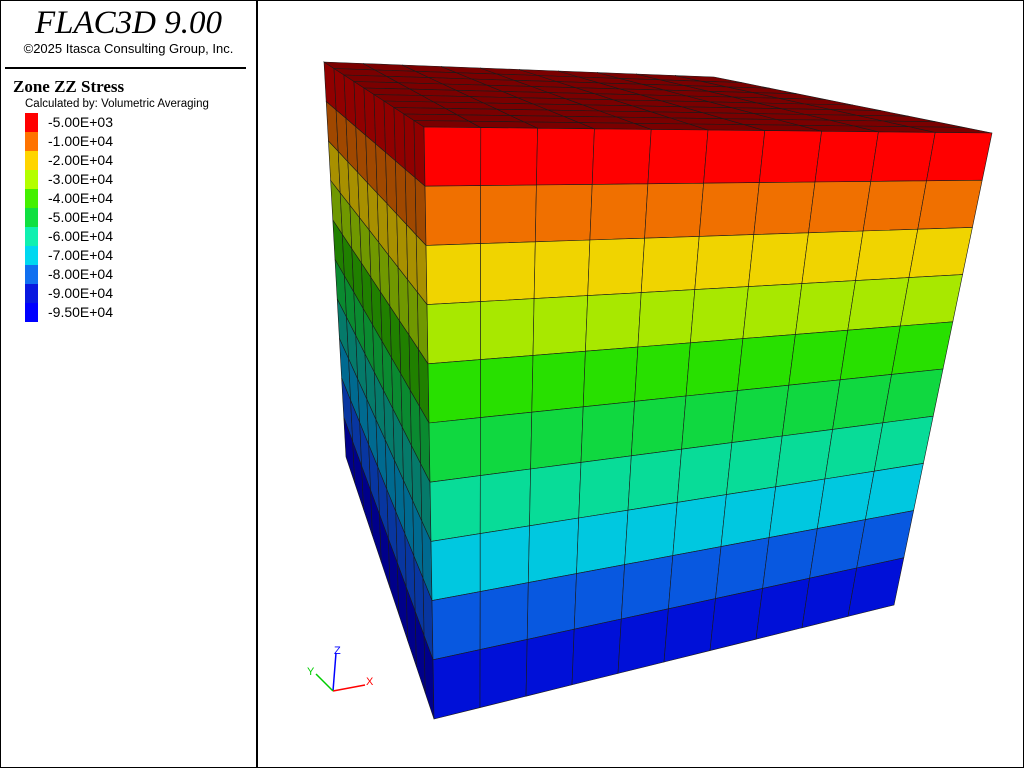  I want to click on legend-label: -9.00E+04, so click(80, 293).